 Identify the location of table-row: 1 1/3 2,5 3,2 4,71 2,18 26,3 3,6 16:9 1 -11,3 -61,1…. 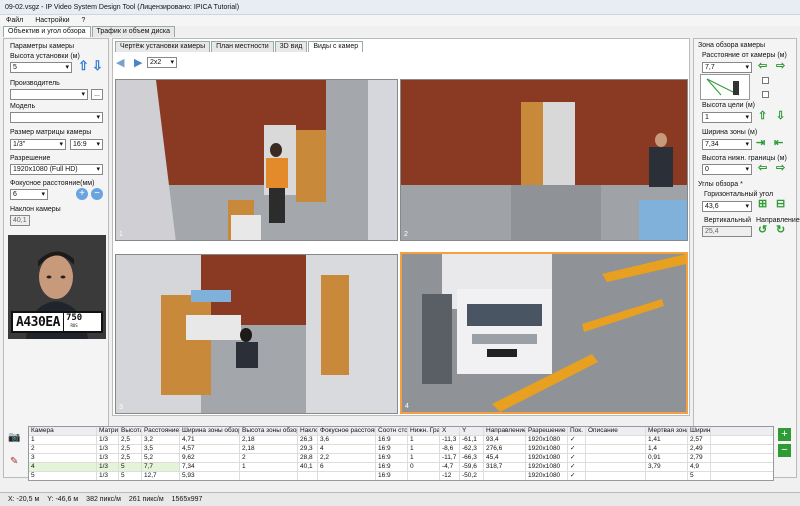
(401, 440).